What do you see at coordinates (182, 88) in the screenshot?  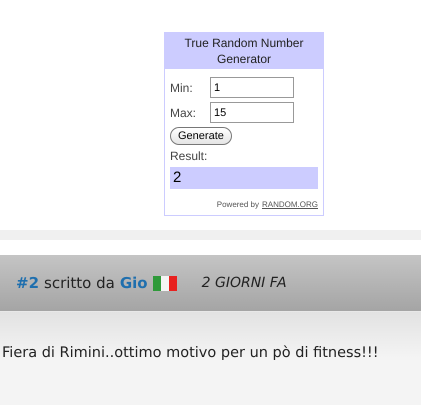 I see `min-label: Min:` at bounding box center [182, 88].